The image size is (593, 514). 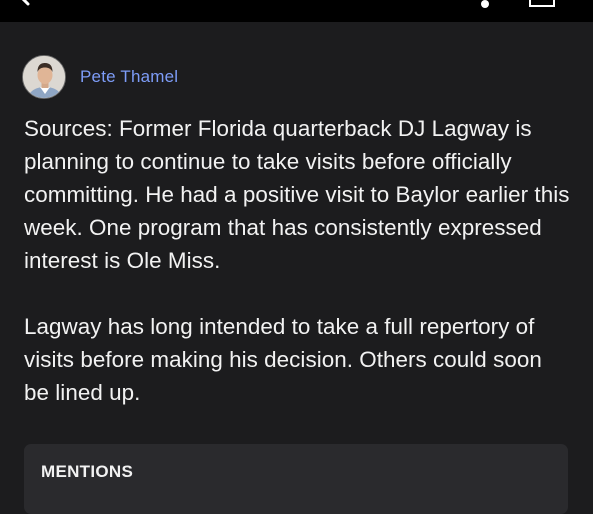 What do you see at coordinates (129, 77) in the screenshot?
I see `author-name-link: Pete Thamel` at bounding box center [129, 77].